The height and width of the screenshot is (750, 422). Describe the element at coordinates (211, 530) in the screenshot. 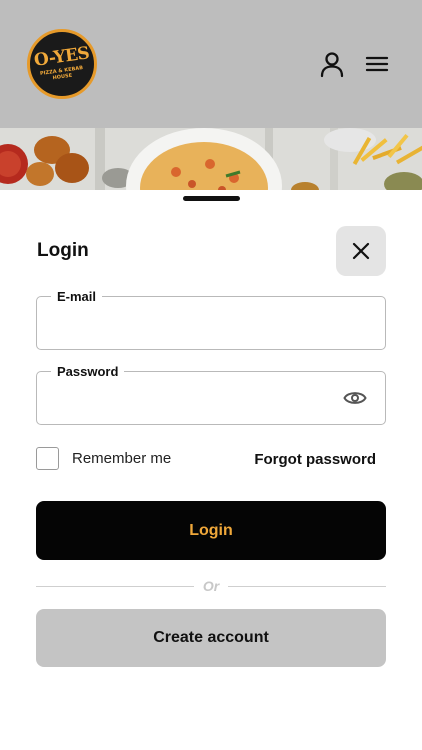

I see `login-button: Login` at that location.